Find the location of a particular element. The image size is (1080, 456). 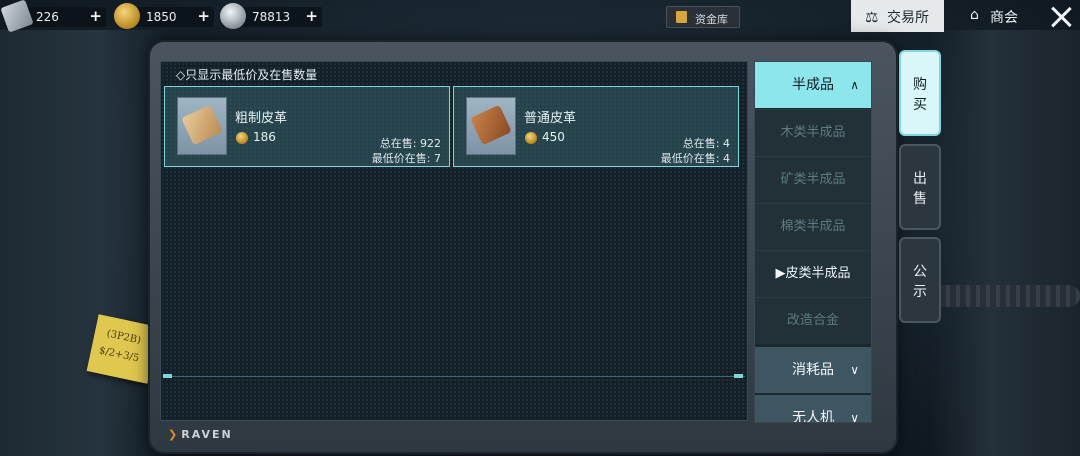

sticky-note: (3P2B) $/2+3/5 is located at coordinates (123, 349).